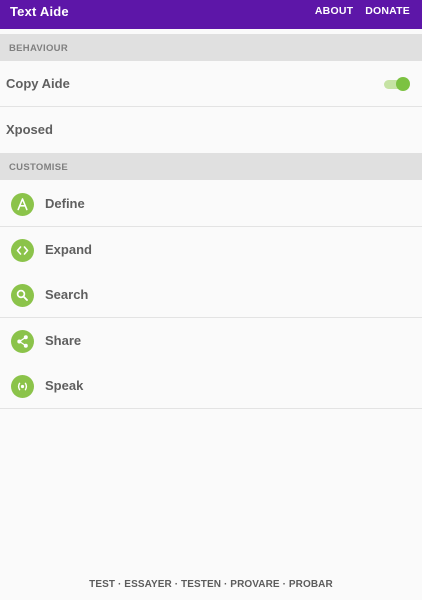 The width and height of the screenshot is (422, 600). I want to click on toggle-thumb, so click(403, 84).